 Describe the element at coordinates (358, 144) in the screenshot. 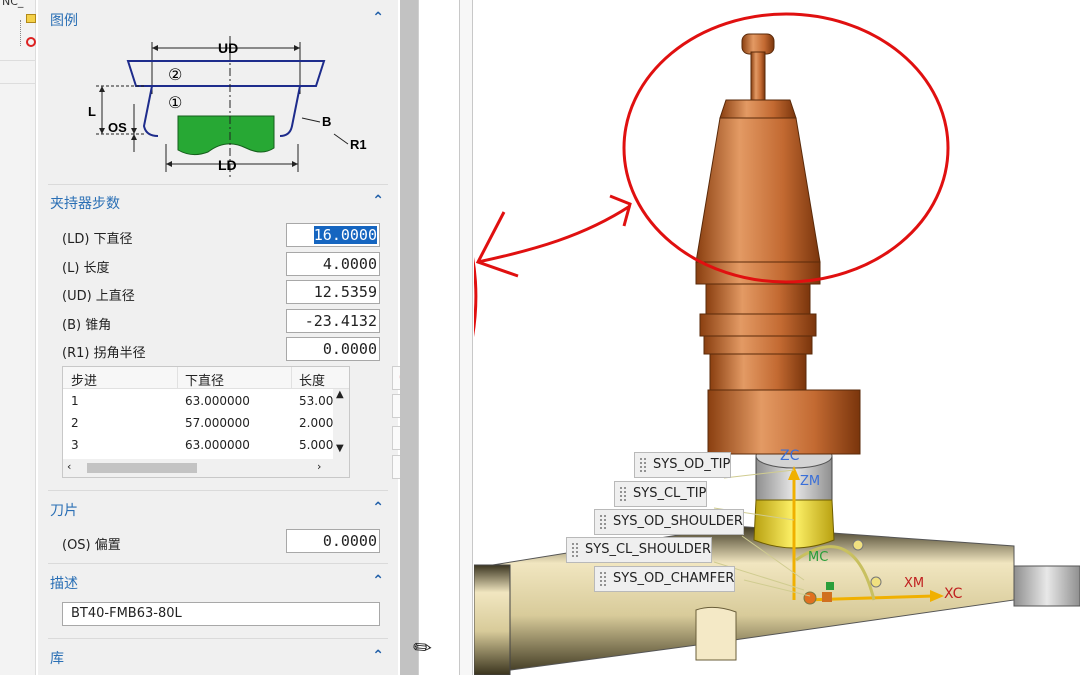

I see `r1-label: R1` at that location.